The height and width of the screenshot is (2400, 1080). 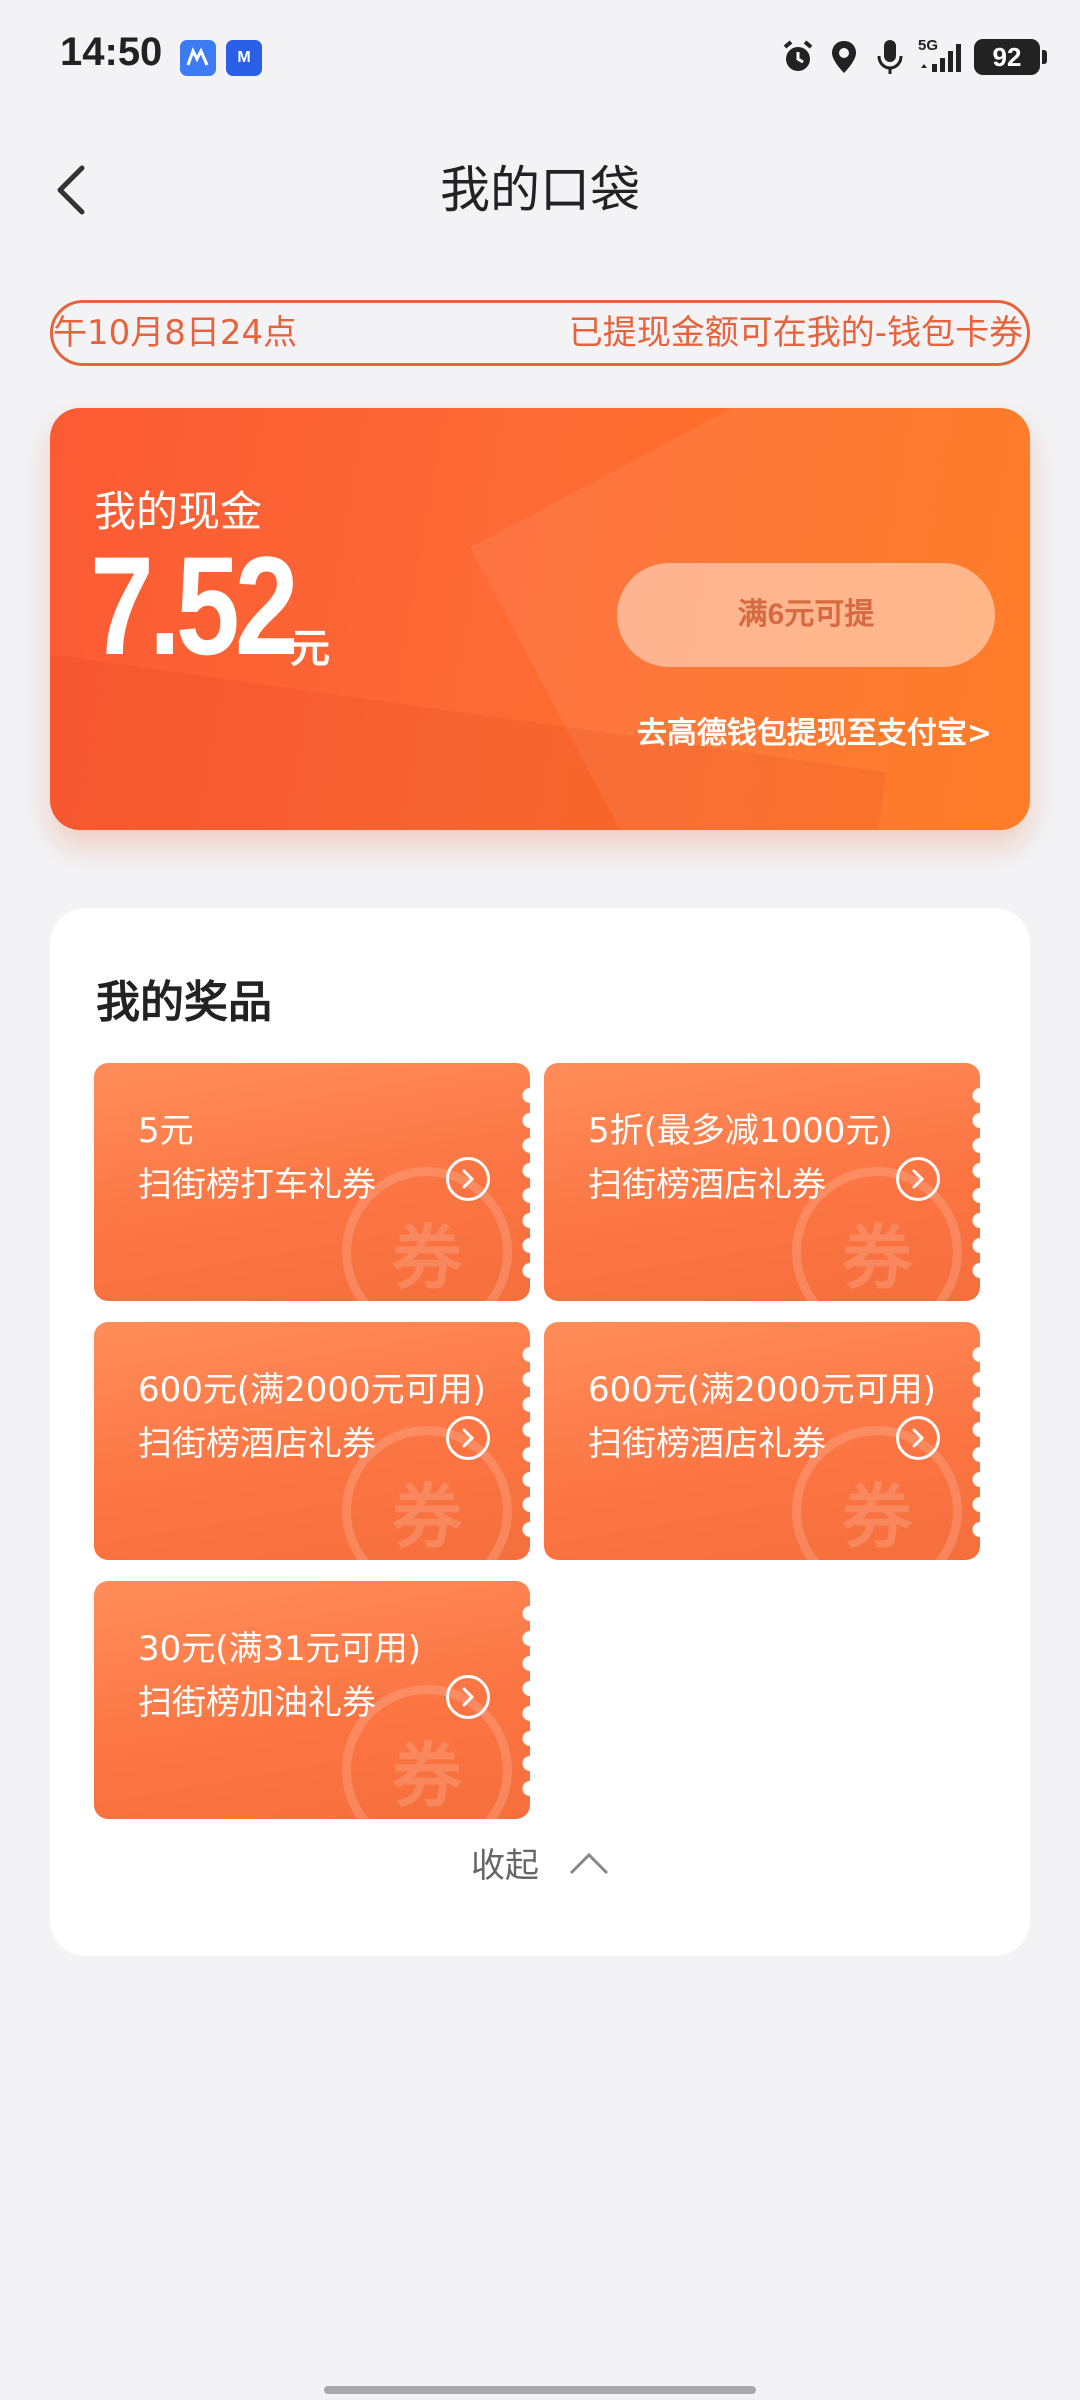 What do you see at coordinates (166, 1131) in the screenshot?
I see `coupon-value: 5元` at bounding box center [166, 1131].